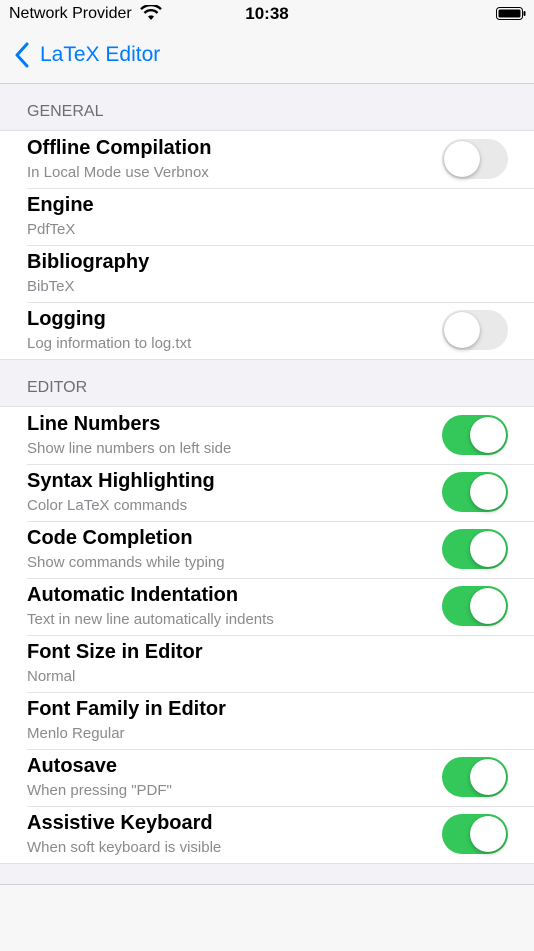 The width and height of the screenshot is (534, 951). I want to click on back-button: LaTeX Editor, so click(87, 55).